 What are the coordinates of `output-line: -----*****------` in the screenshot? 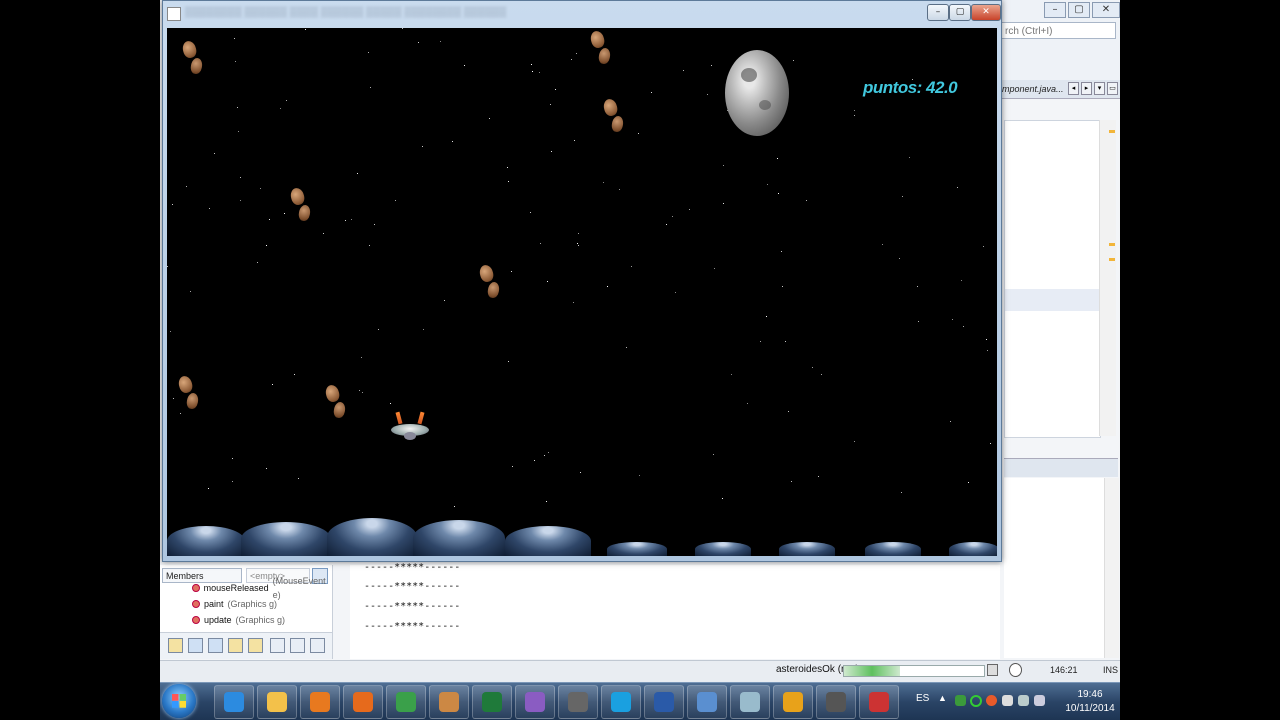 It's located at (412, 606).